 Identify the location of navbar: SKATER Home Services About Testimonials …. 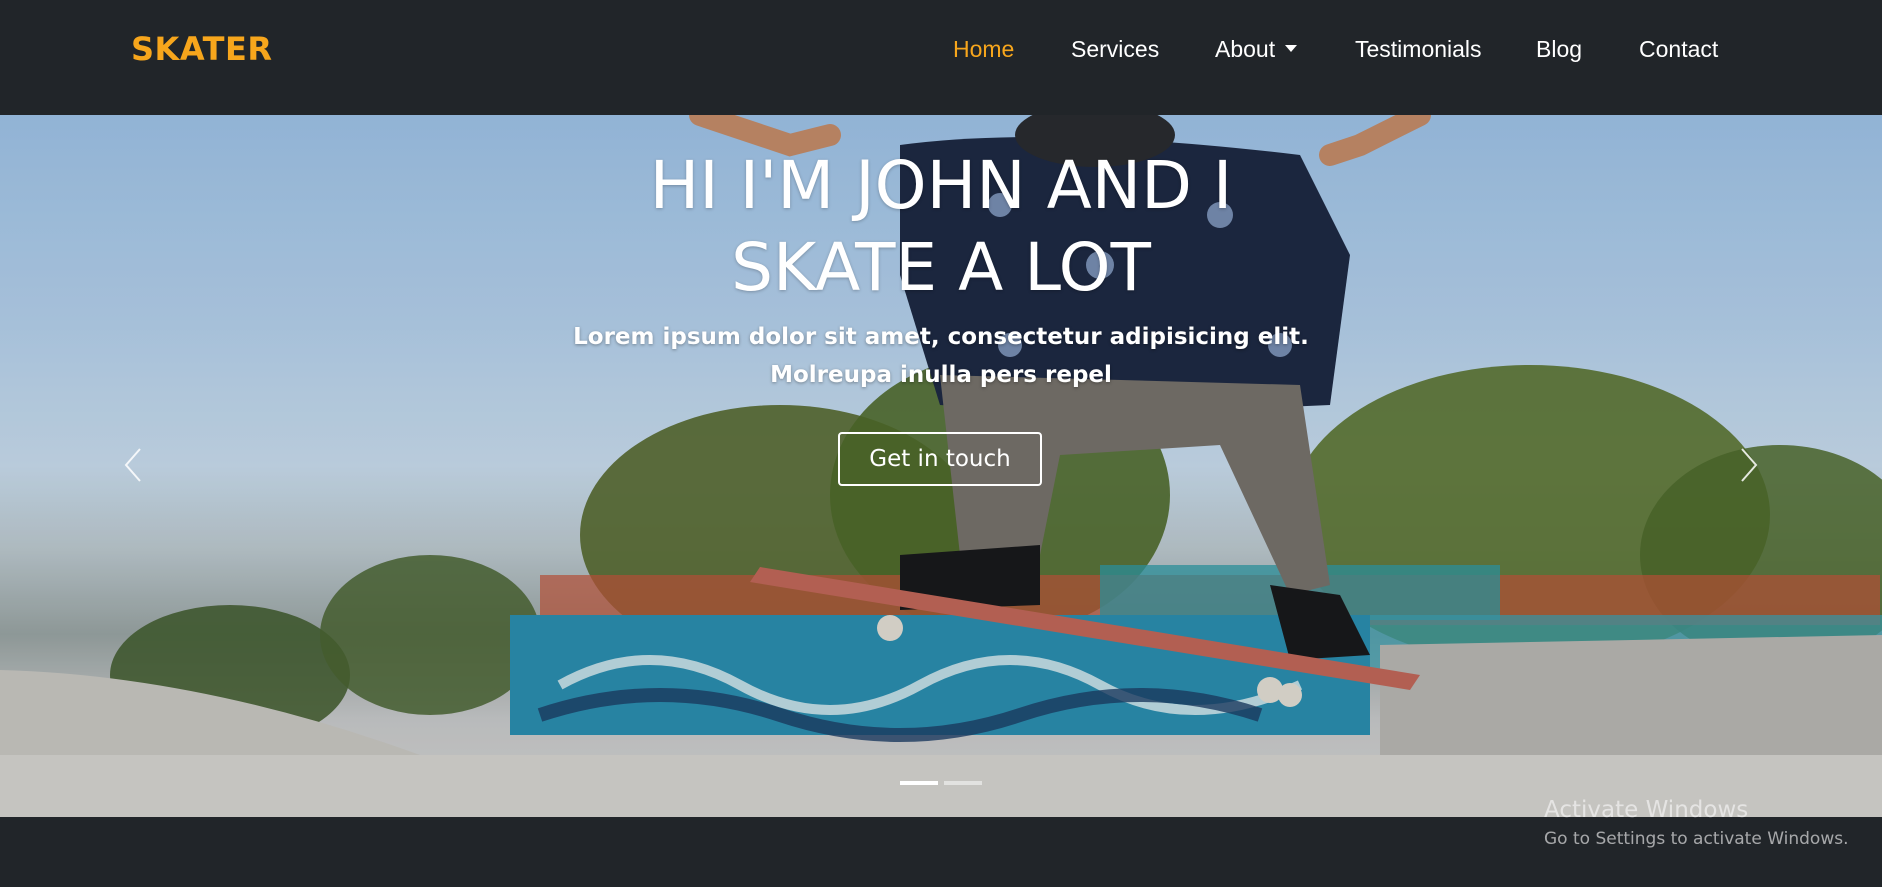
(941, 57).